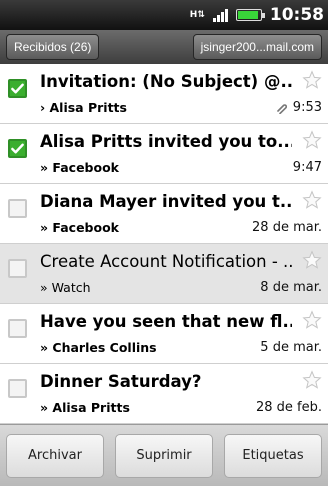 This screenshot has width=328, height=486. Describe the element at coordinates (121, 381) in the screenshot. I see `message-subject: Dinner Saturday?` at that location.